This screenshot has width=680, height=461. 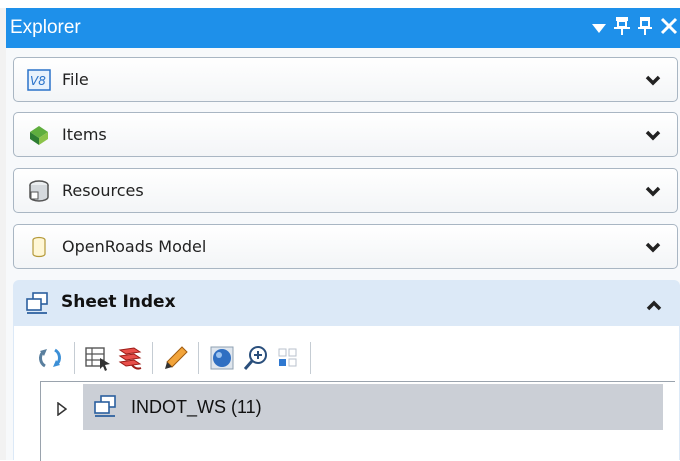 What do you see at coordinates (256, 358) in the screenshot?
I see `zoom-icon` at bounding box center [256, 358].